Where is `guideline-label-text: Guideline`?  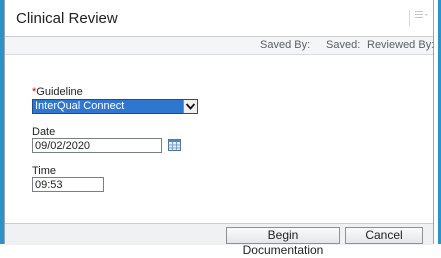
guideline-label-text: Guideline is located at coordinates (59, 92).